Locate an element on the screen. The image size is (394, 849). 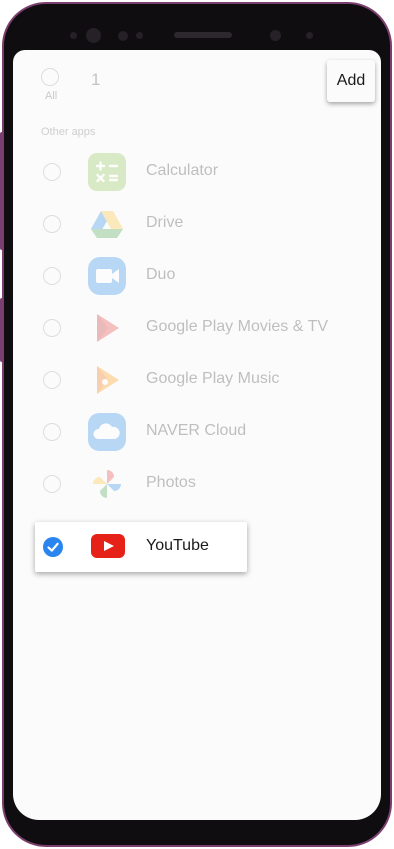
item-label: Calculator is located at coordinates (182, 170).